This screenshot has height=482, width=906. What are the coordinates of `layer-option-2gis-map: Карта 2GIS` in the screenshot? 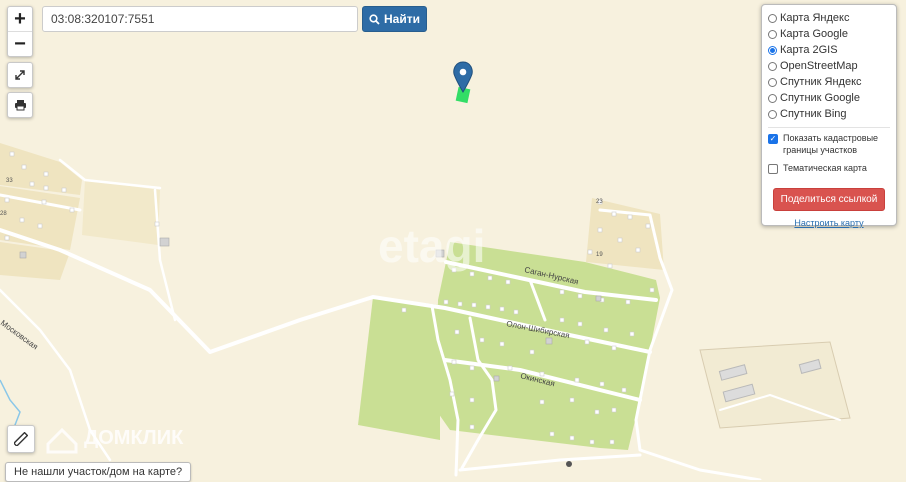 It's located at (829, 50).